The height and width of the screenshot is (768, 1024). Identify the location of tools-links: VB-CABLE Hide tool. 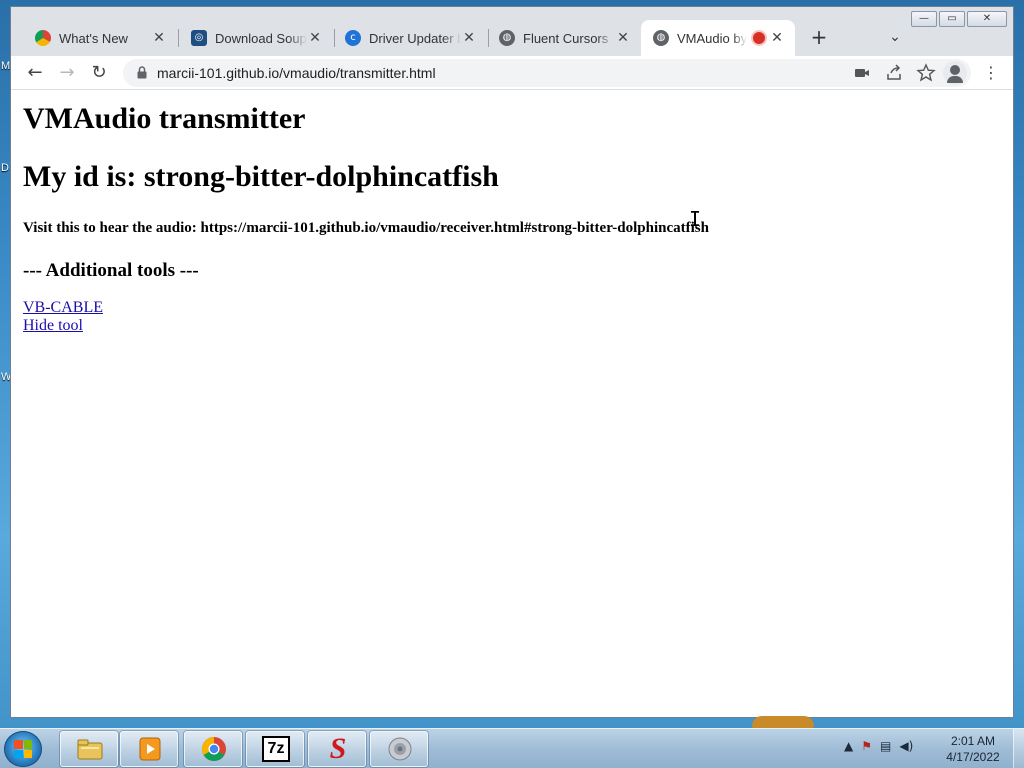
(512, 317).